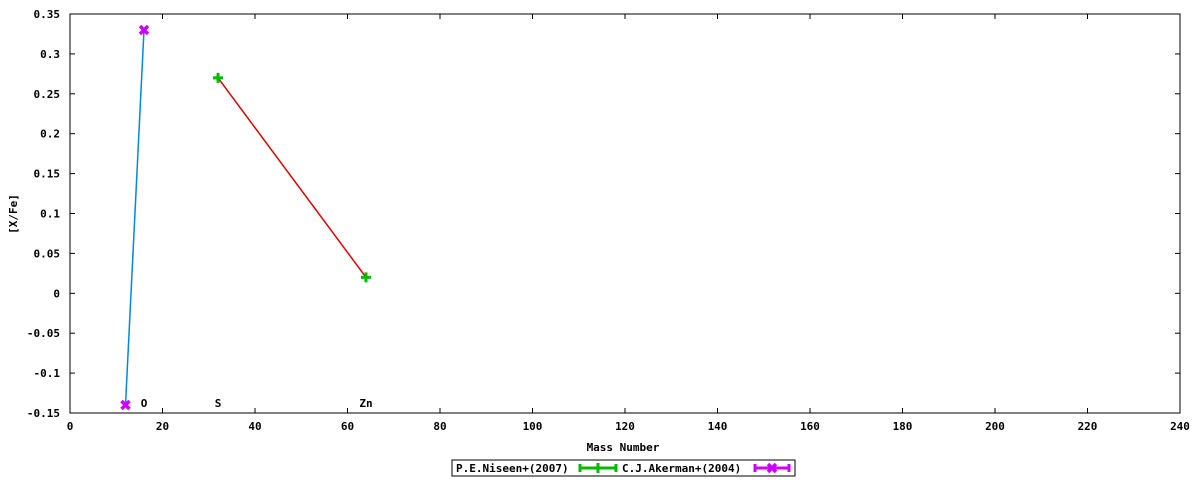 This screenshot has height=480, width=1200. Describe the element at coordinates (365, 403) in the screenshot. I see `element-label: Zn` at that location.